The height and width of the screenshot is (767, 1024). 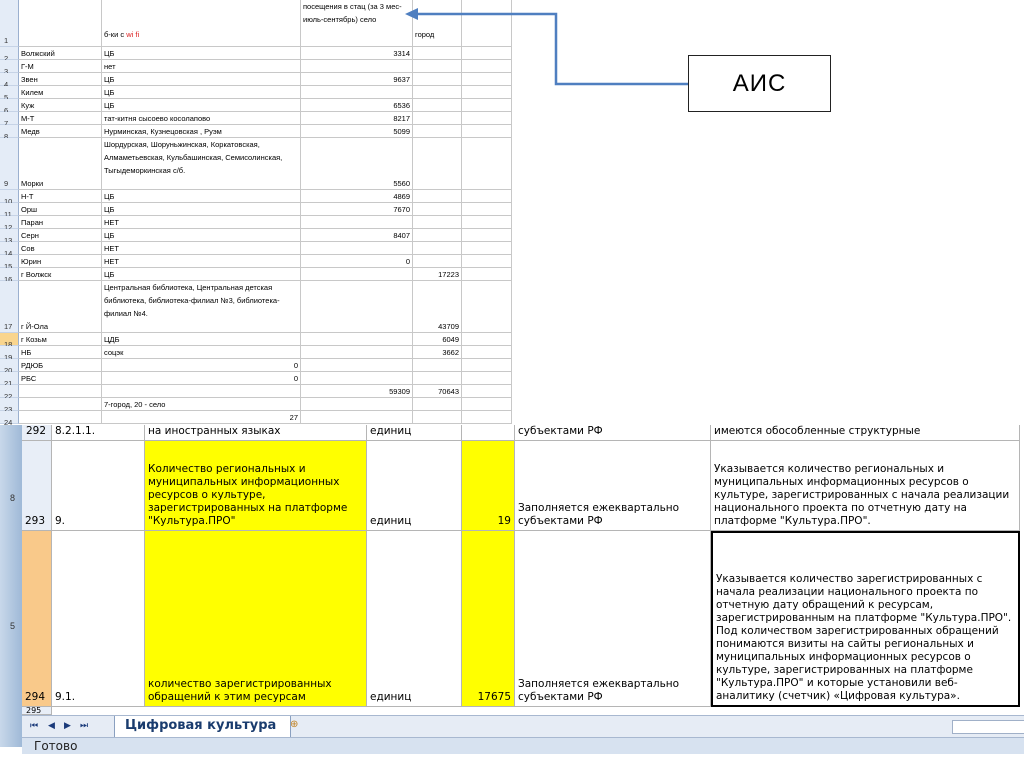 I want to click on cell-text: 17675, so click(x=494, y=697).